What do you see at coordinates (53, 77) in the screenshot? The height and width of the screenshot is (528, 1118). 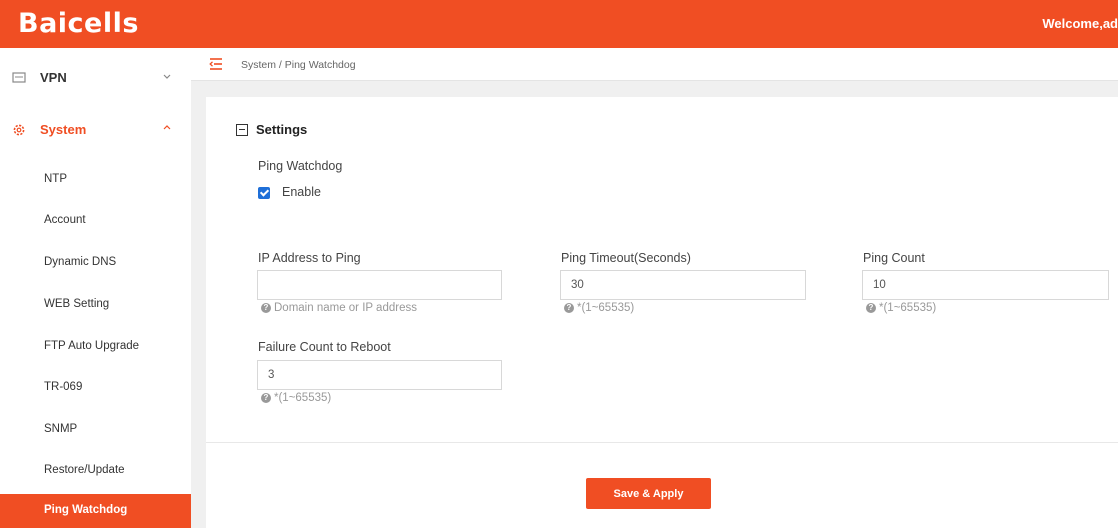 I see `sidebar-group-label: VPN` at bounding box center [53, 77].